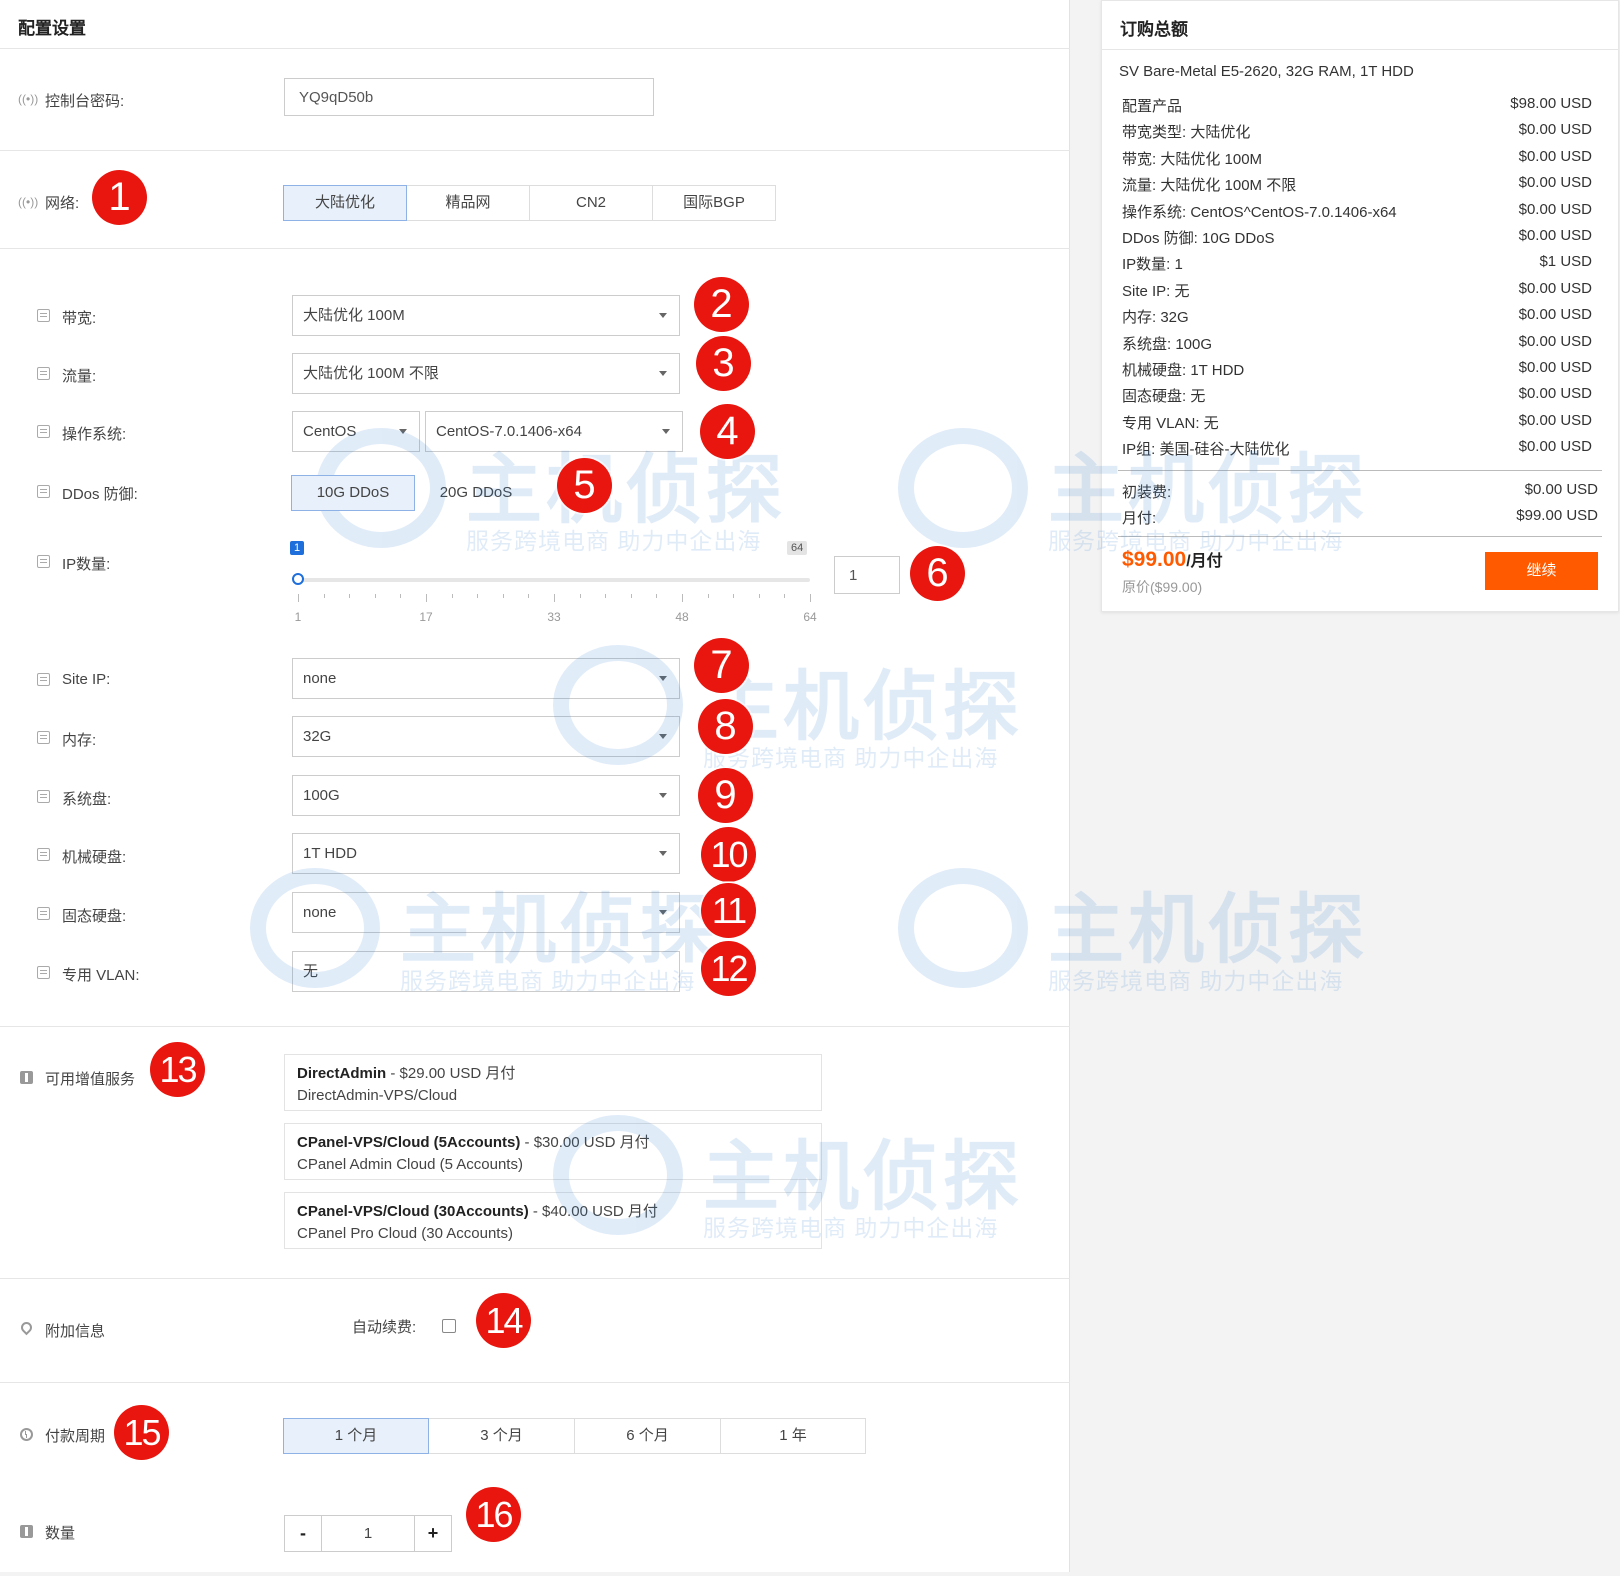  Describe the element at coordinates (353, 493) in the screenshot. I see `ddos-option-10g: 10G DDoS` at that location.